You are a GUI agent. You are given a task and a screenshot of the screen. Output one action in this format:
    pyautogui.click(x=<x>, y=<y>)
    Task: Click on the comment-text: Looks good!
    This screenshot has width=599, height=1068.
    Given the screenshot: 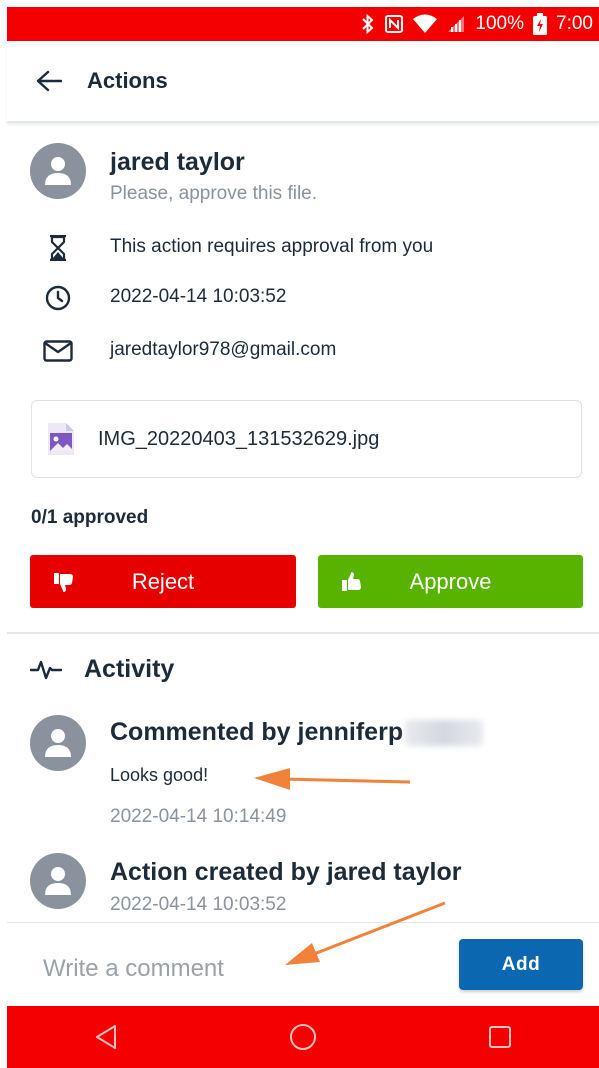 What is the action you would take?
    pyautogui.click(x=159, y=775)
    